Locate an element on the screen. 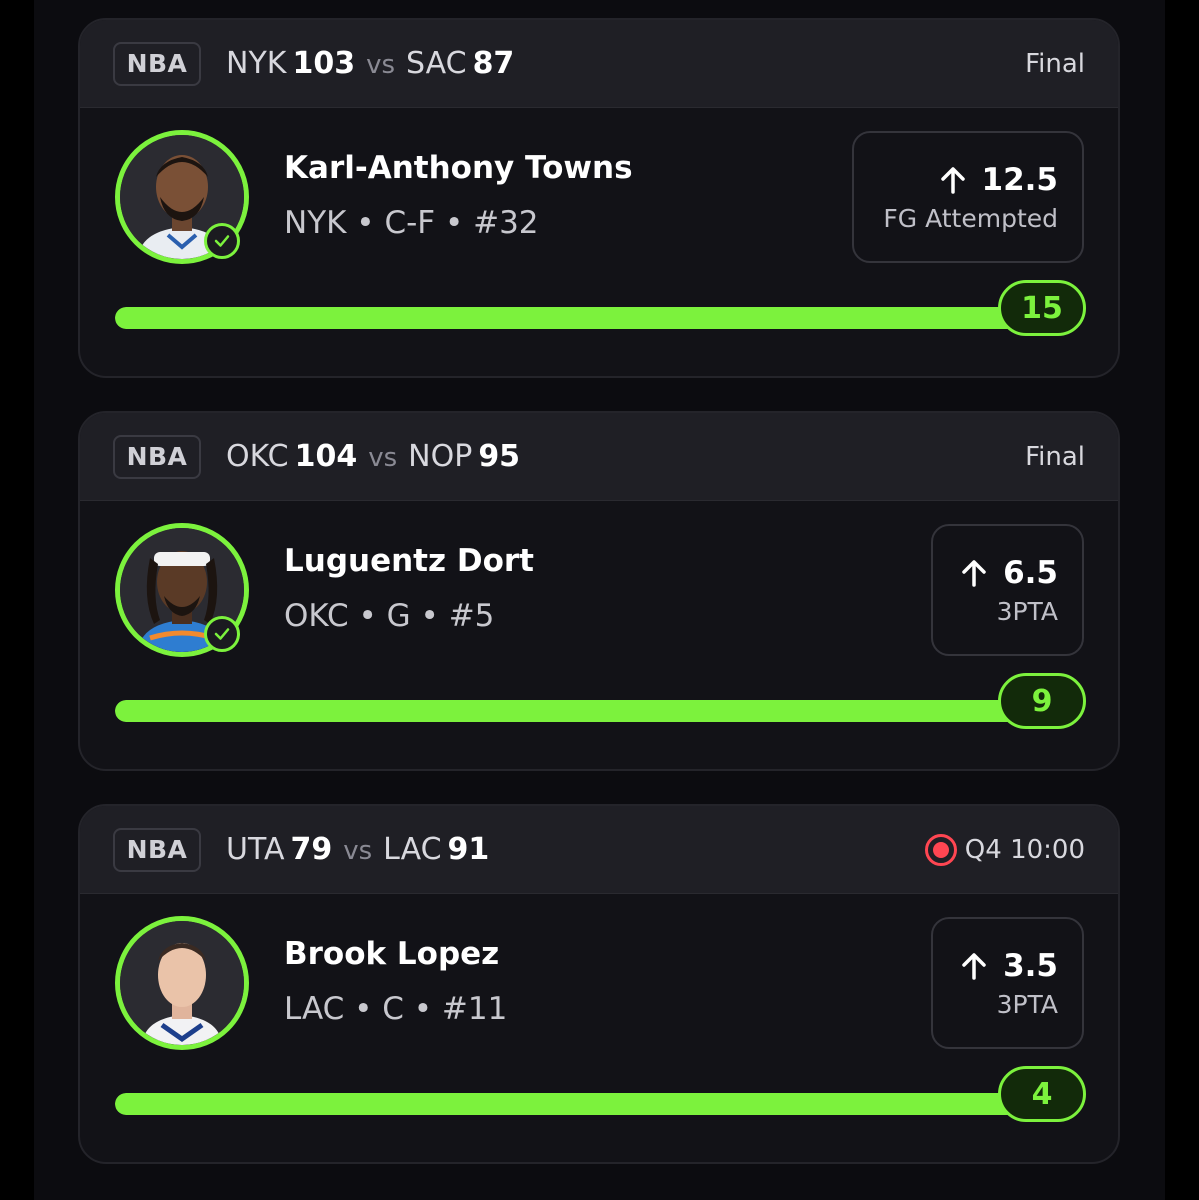 The height and width of the screenshot is (1200, 1199). actual-value-pill: 4 is located at coordinates (1042, 1094).